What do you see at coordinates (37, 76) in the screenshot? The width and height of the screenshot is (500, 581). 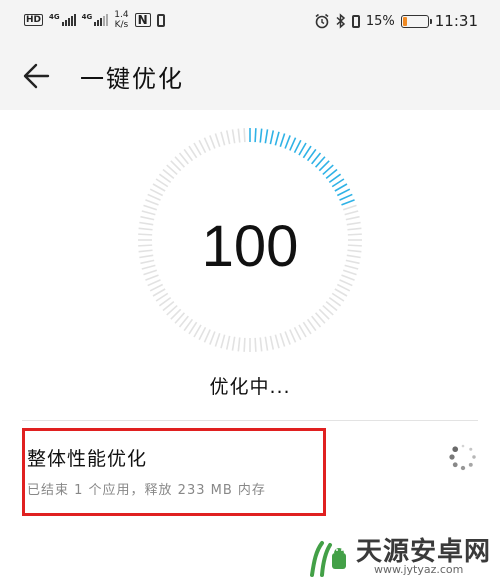 I see `back-arrow-icon` at bounding box center [37, 76].